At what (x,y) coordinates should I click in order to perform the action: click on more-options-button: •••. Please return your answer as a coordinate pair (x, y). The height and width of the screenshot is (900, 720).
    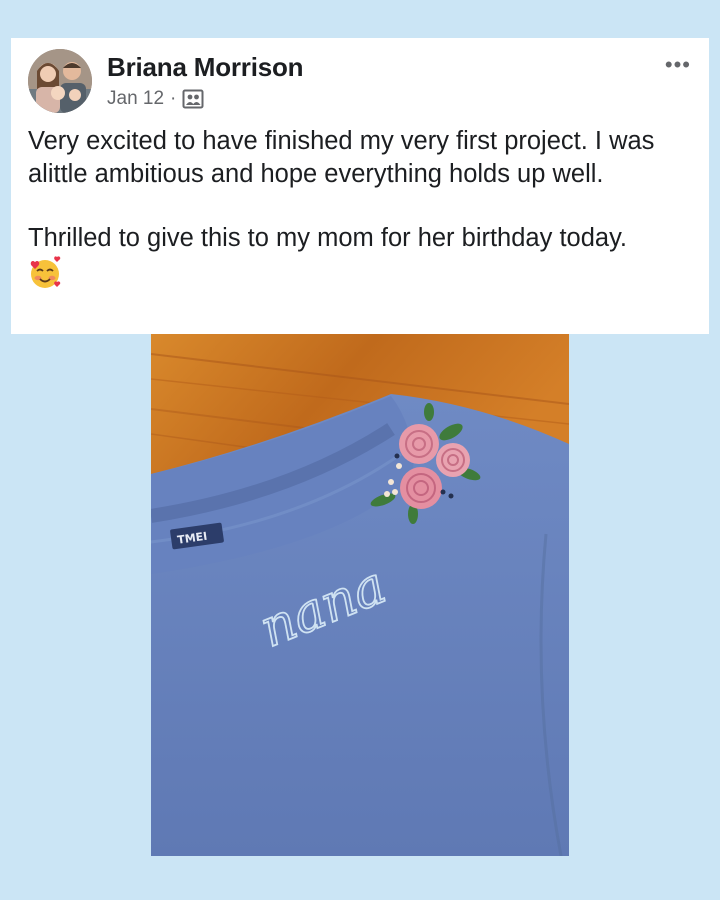
    Looking at the image, I should click on (678, 65).